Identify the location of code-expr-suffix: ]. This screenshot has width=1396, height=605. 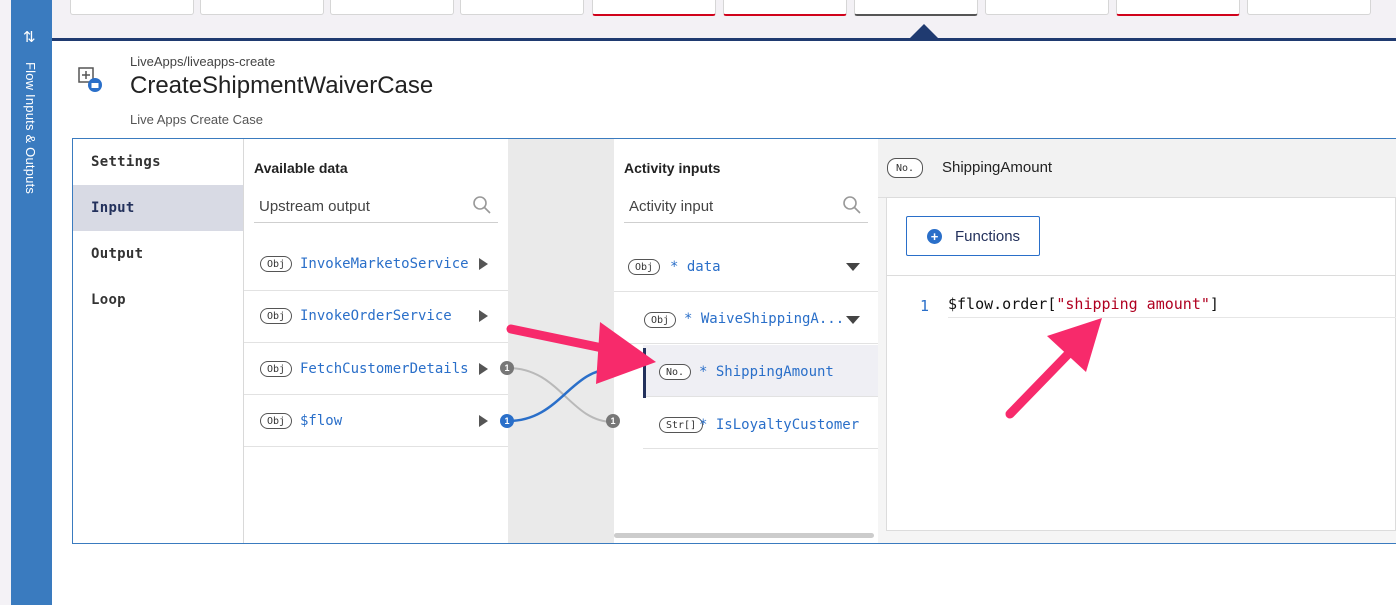
(1214, 304).